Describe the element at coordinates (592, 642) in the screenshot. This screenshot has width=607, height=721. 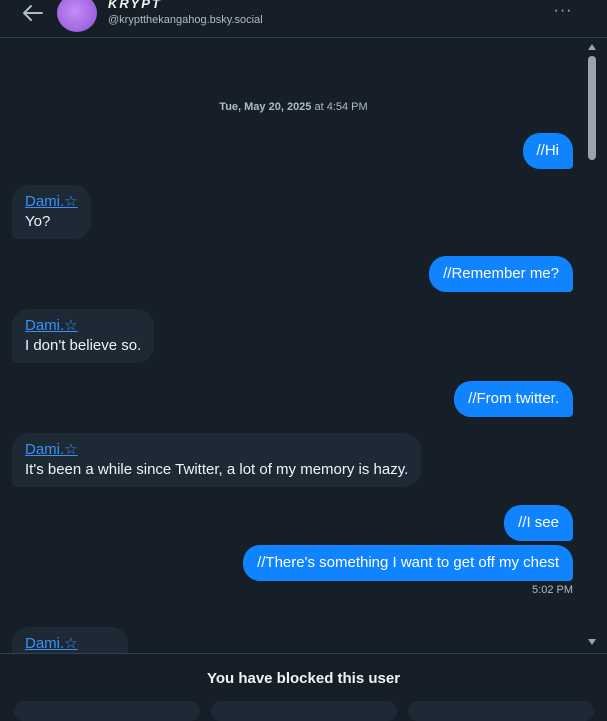
I see `scroll-down-arrow-icon` at that location.